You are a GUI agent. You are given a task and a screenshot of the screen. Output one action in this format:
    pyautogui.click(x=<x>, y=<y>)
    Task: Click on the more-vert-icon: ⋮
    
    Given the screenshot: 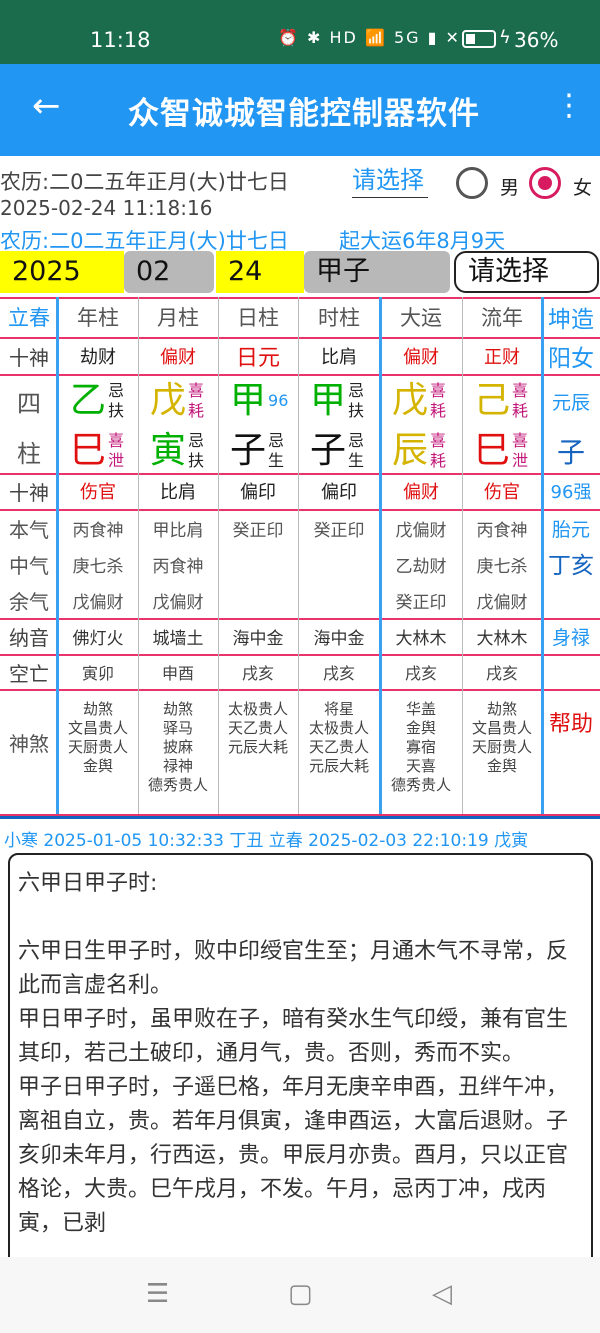 What is the action you would take?
    pyautogui.click(x=569, y=106)
    